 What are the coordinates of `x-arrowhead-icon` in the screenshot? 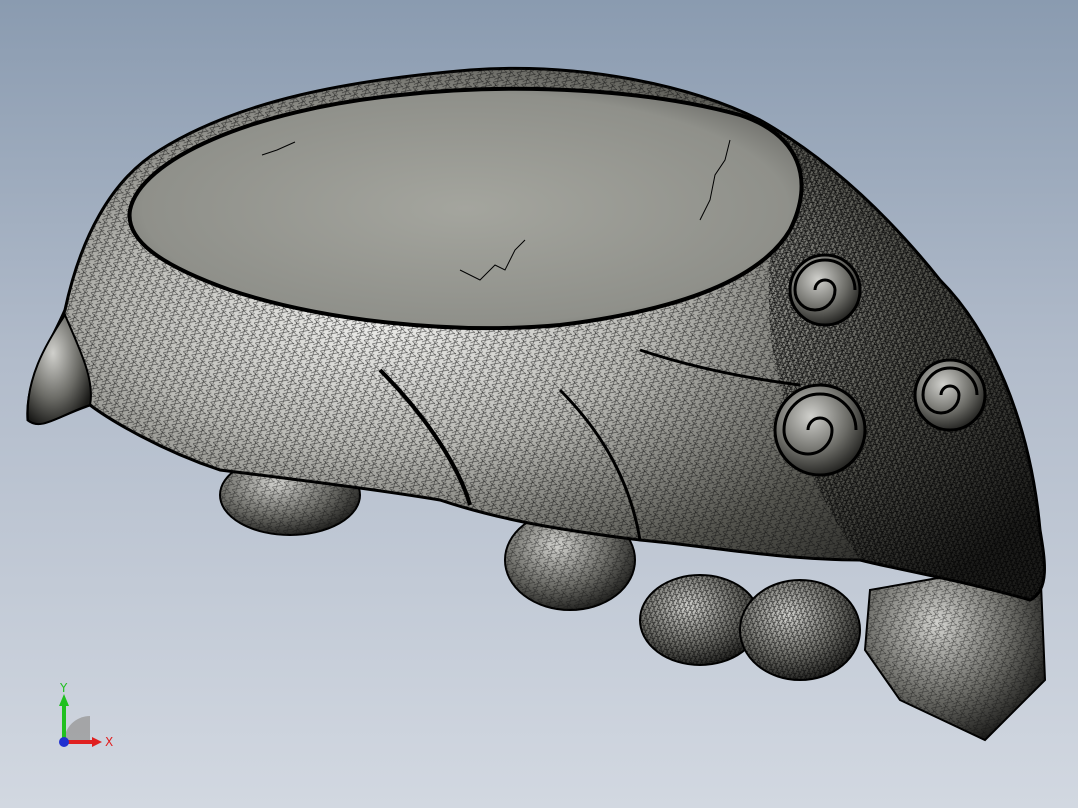 It's located at (97, 742).